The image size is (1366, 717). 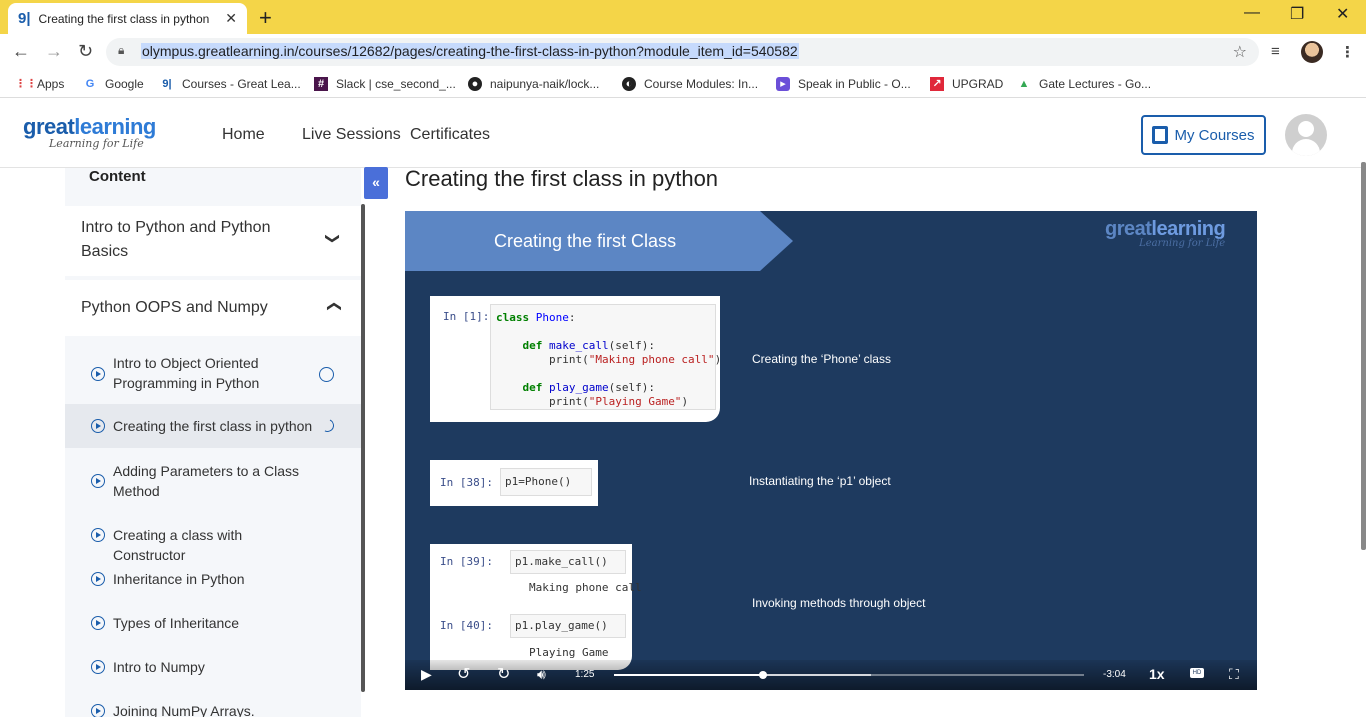 I want to click on greatlearning-logo: greatlearning Learning for Life, so click(x=89, y=132).